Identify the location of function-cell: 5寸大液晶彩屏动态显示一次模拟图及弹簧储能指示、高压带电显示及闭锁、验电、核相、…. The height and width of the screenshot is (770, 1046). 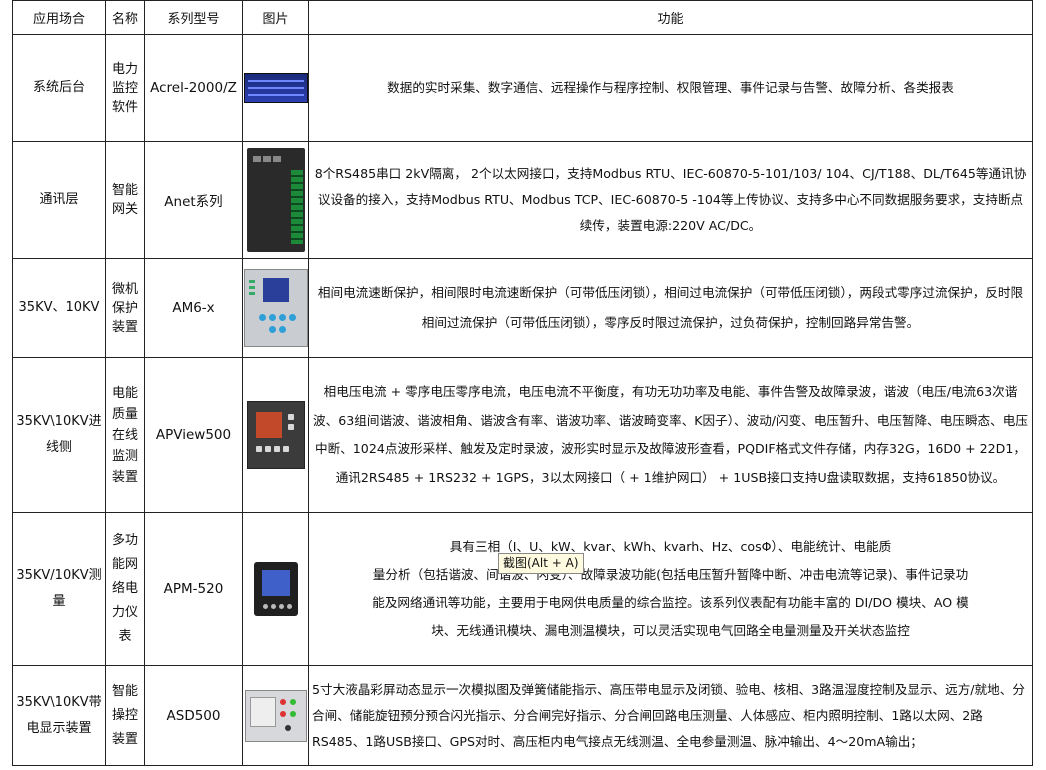
(670, 715).